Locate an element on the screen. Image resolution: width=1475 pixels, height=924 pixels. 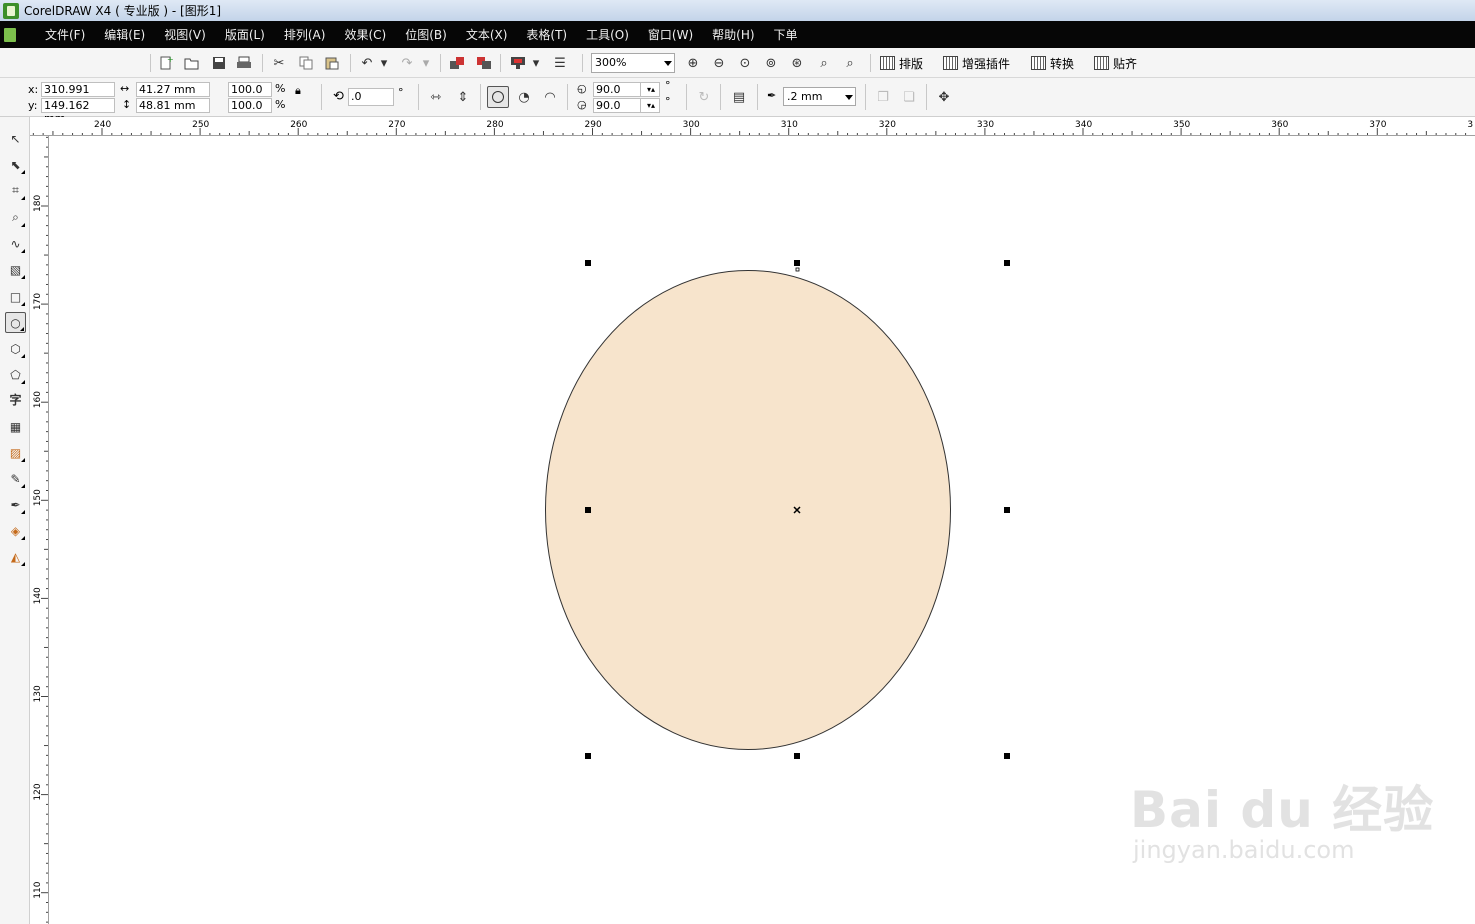
cut-icon: ✂ is located at coordinates (279, 63).